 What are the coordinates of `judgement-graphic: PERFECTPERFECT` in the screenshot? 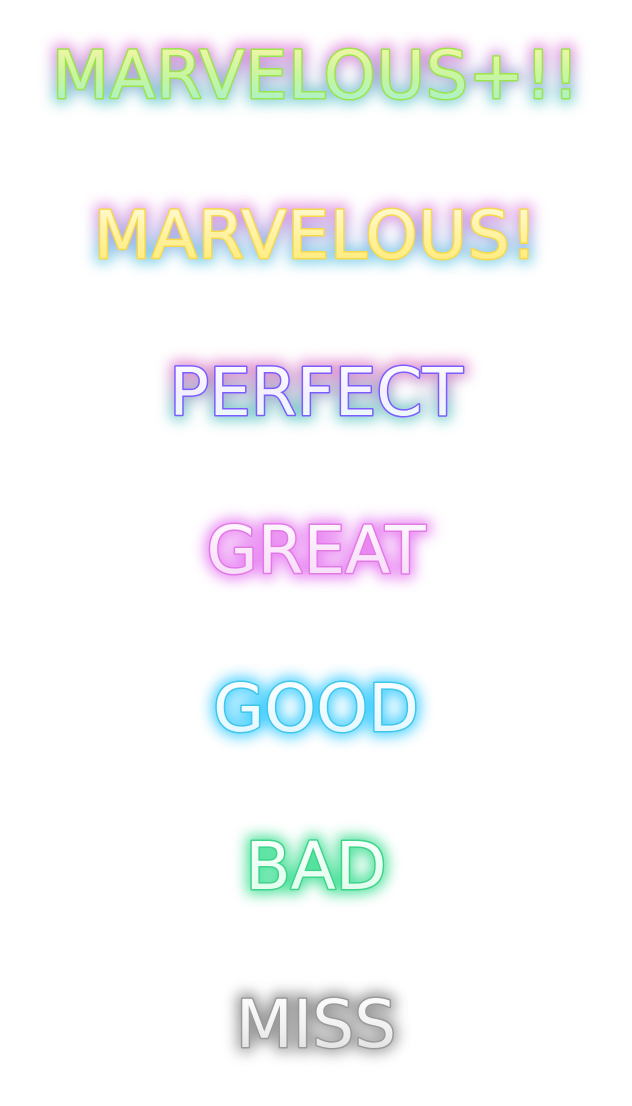 It's located at (316, 392).